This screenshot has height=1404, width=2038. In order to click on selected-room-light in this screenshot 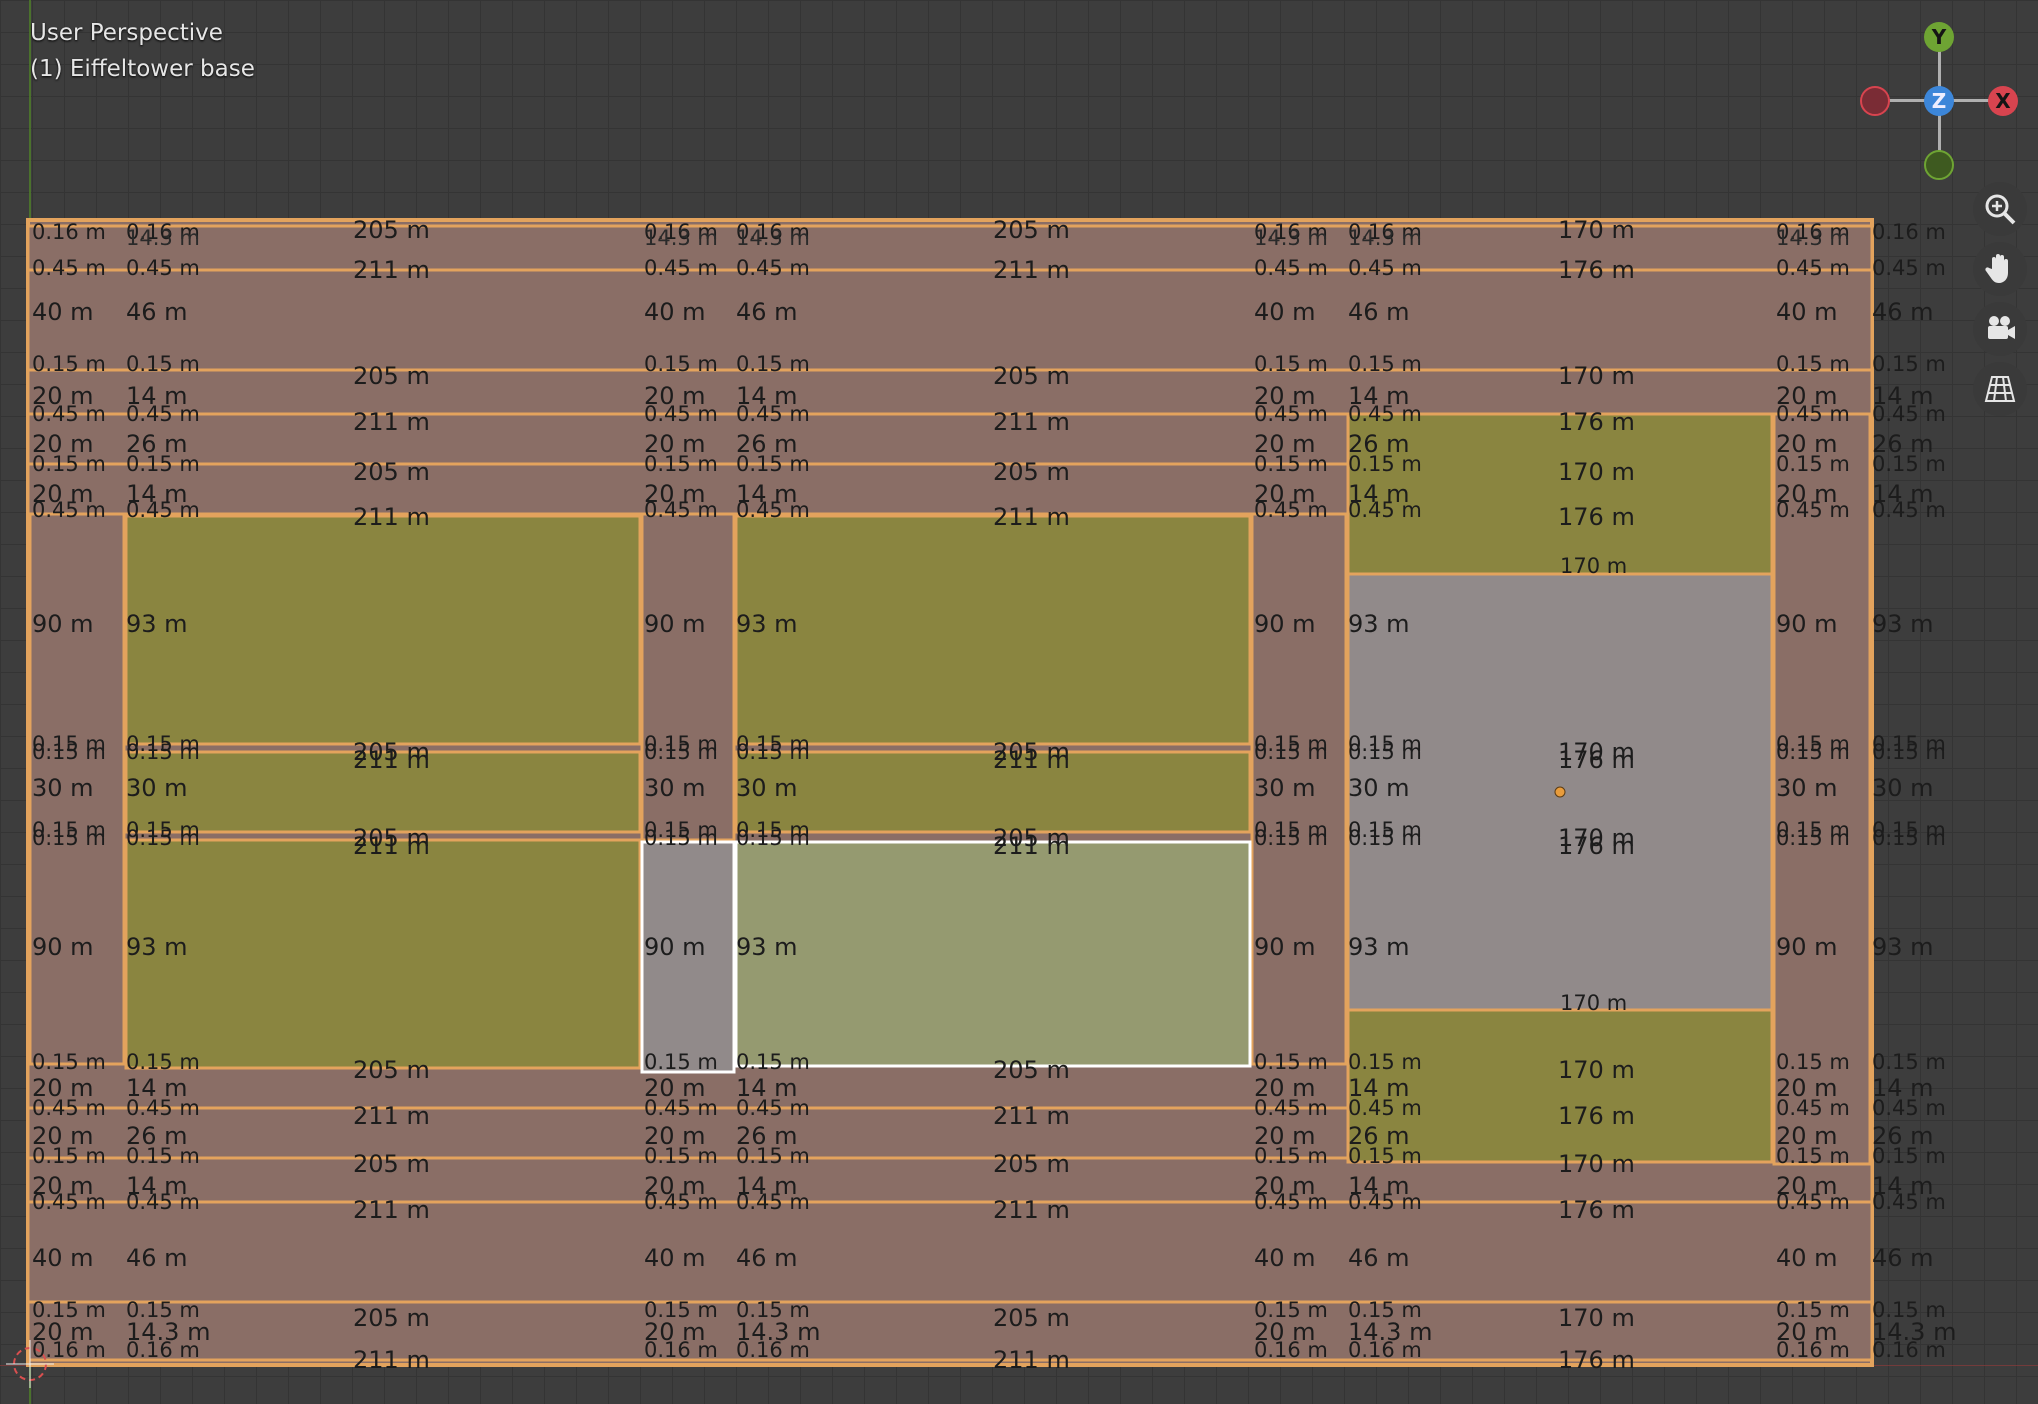, I will do `click(993, 954)`.